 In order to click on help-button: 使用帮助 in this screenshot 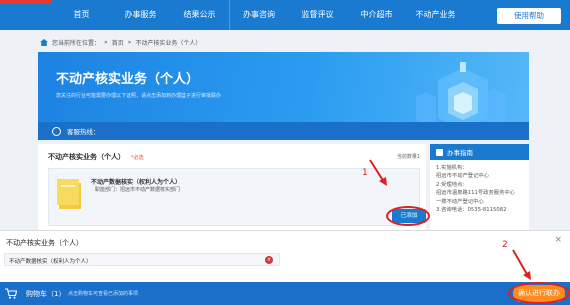, I will do `click(529, 16)`.